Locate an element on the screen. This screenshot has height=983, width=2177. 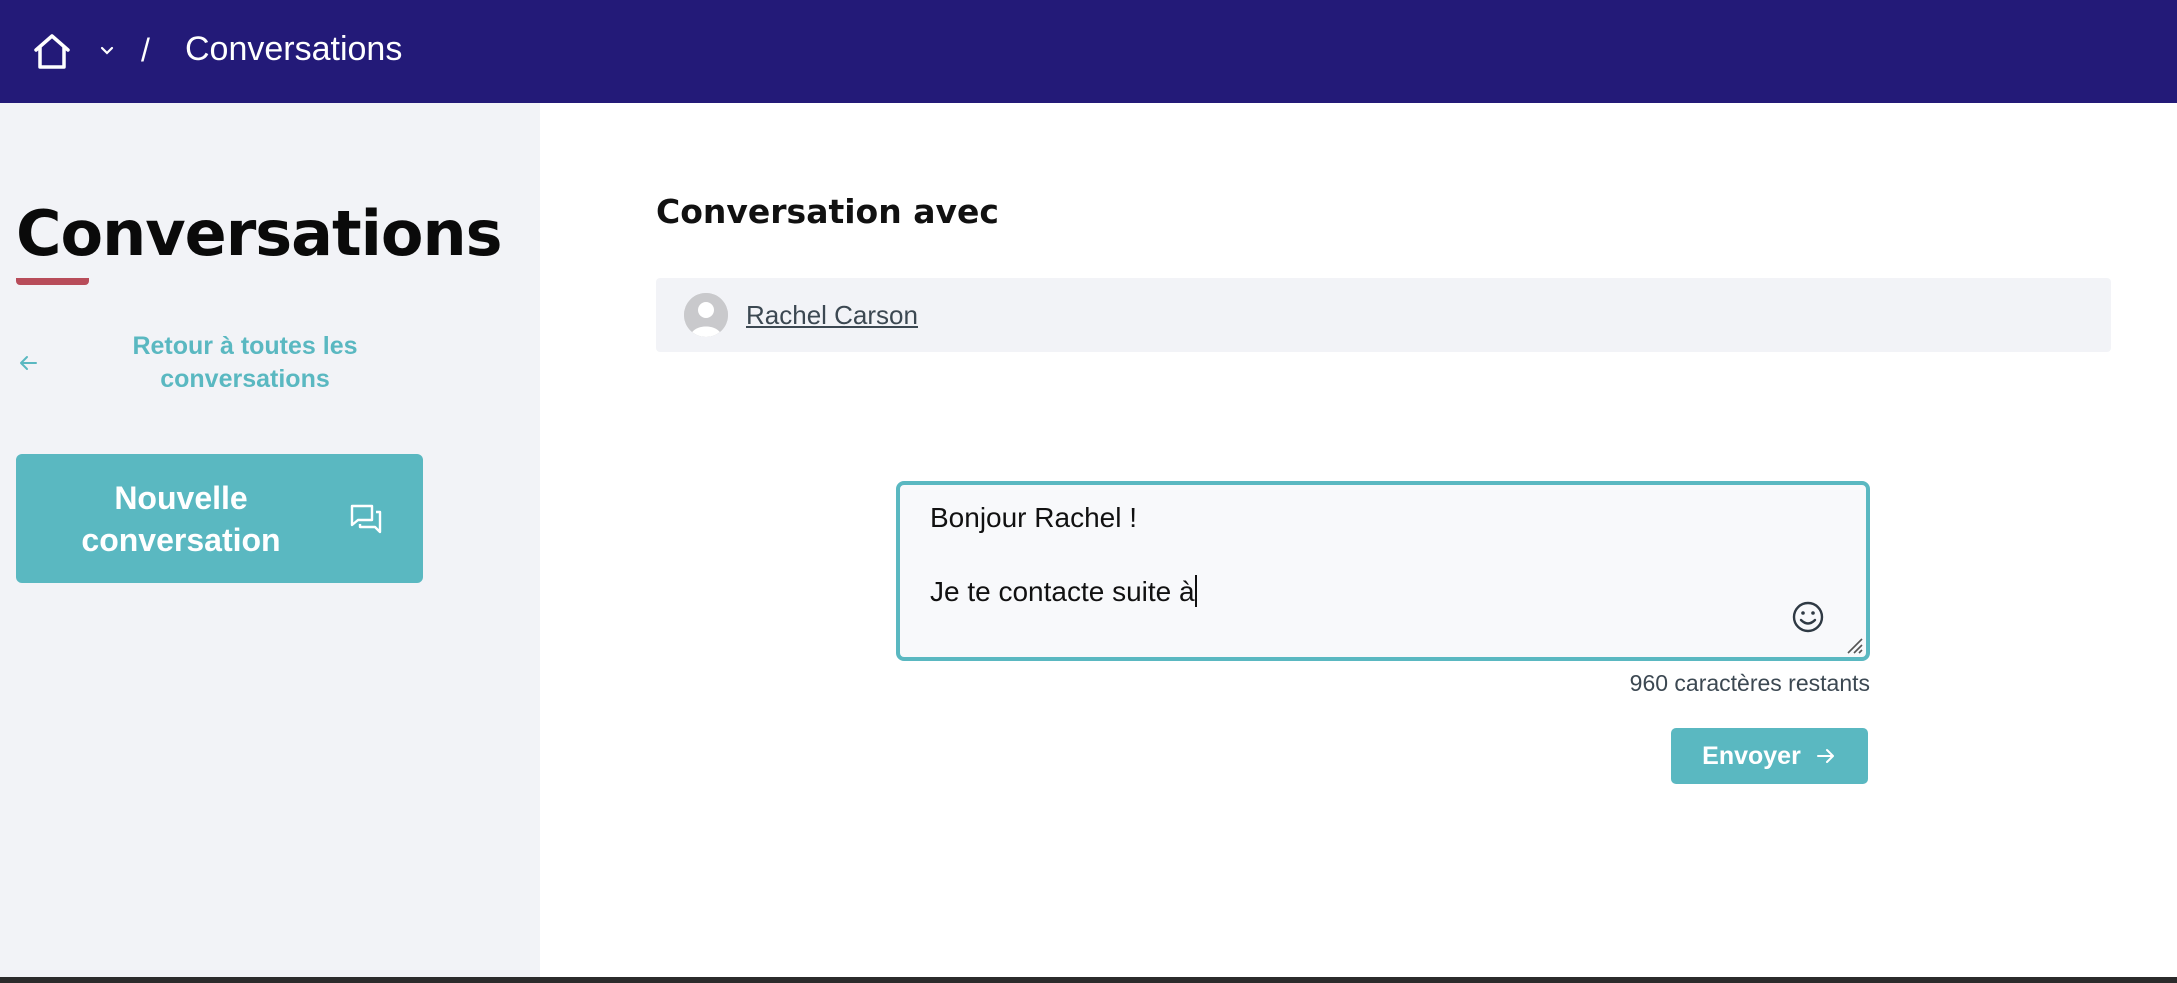
smiley-icon is located at coordinates (1808, 617).